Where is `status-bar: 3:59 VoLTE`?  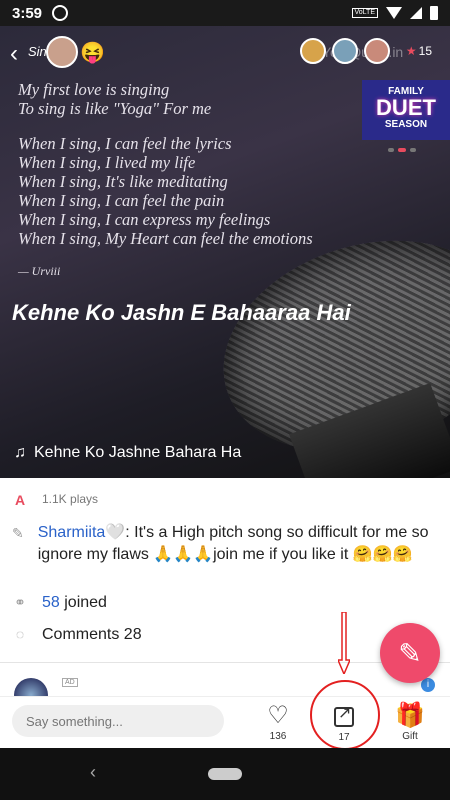
status-bar: 3:59 VoLTE is located at coordinates (225, 13).